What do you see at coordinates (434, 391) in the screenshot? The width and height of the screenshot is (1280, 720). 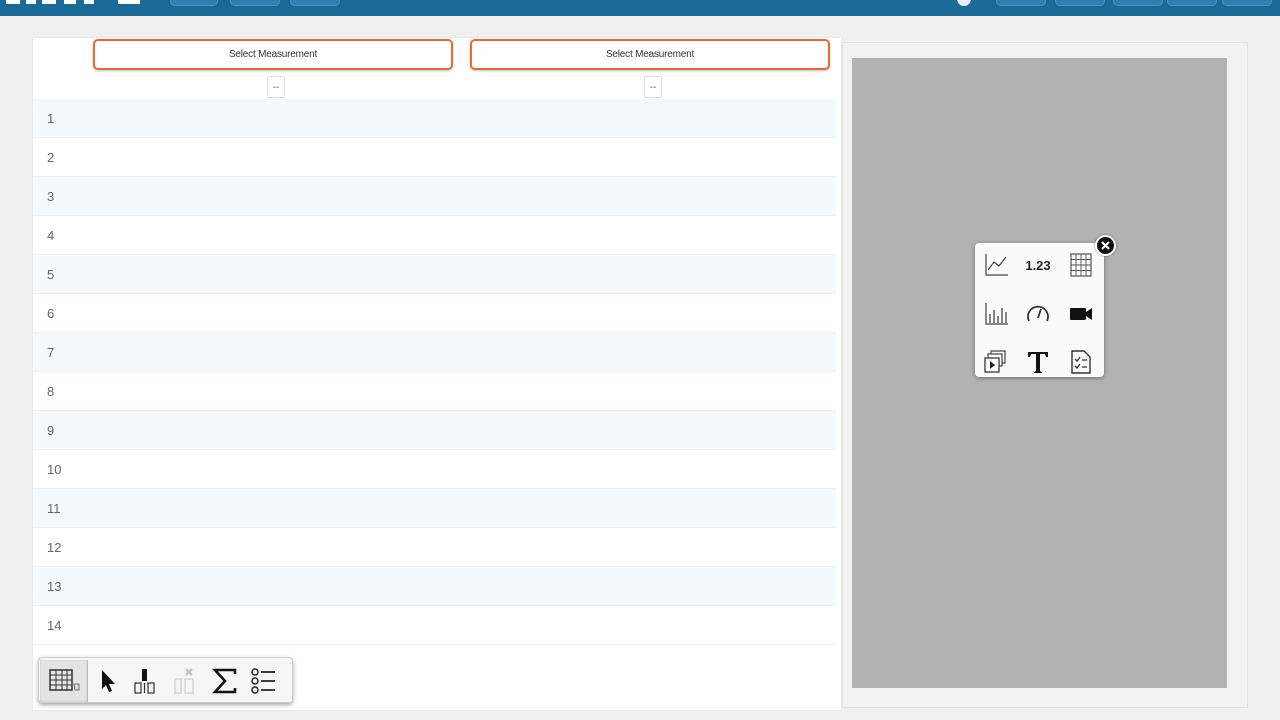 I see `table-row: 8` at bounding box center [434, 391].